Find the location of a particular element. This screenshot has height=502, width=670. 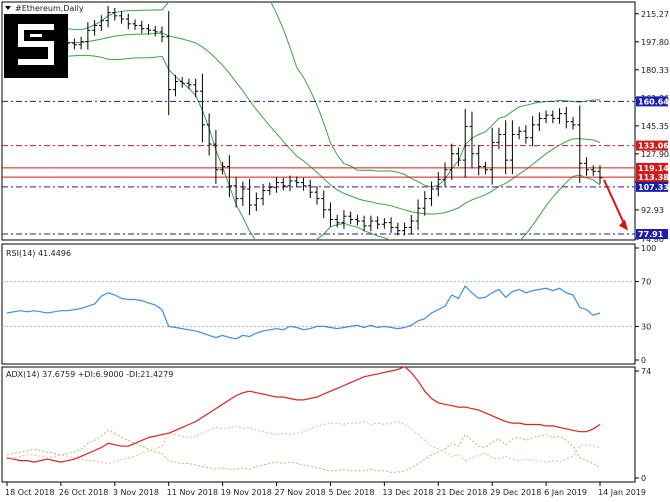

price-tick-label: 127.90 is located at coordinates (655, 154).